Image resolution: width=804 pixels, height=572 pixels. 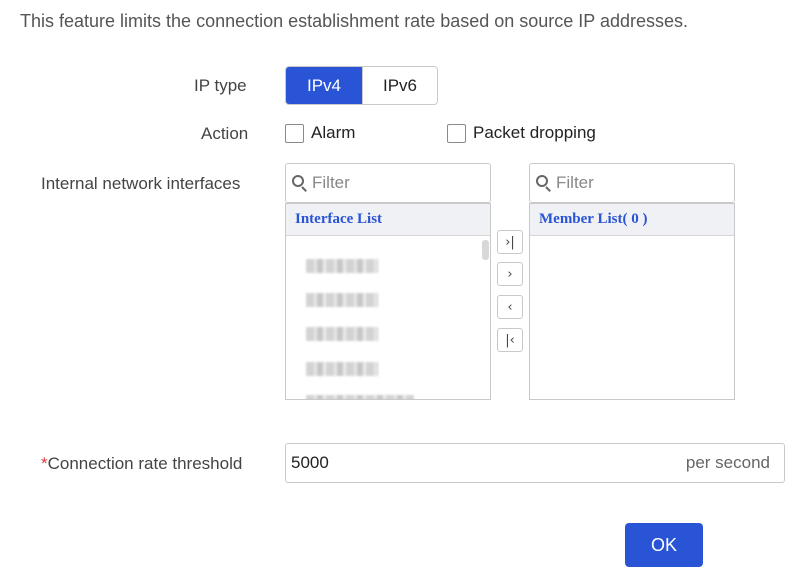 What do you see at coordinates (727, 462) in the screenshot?
I see `rate-unit: per second` at bounding box center [727, 462].